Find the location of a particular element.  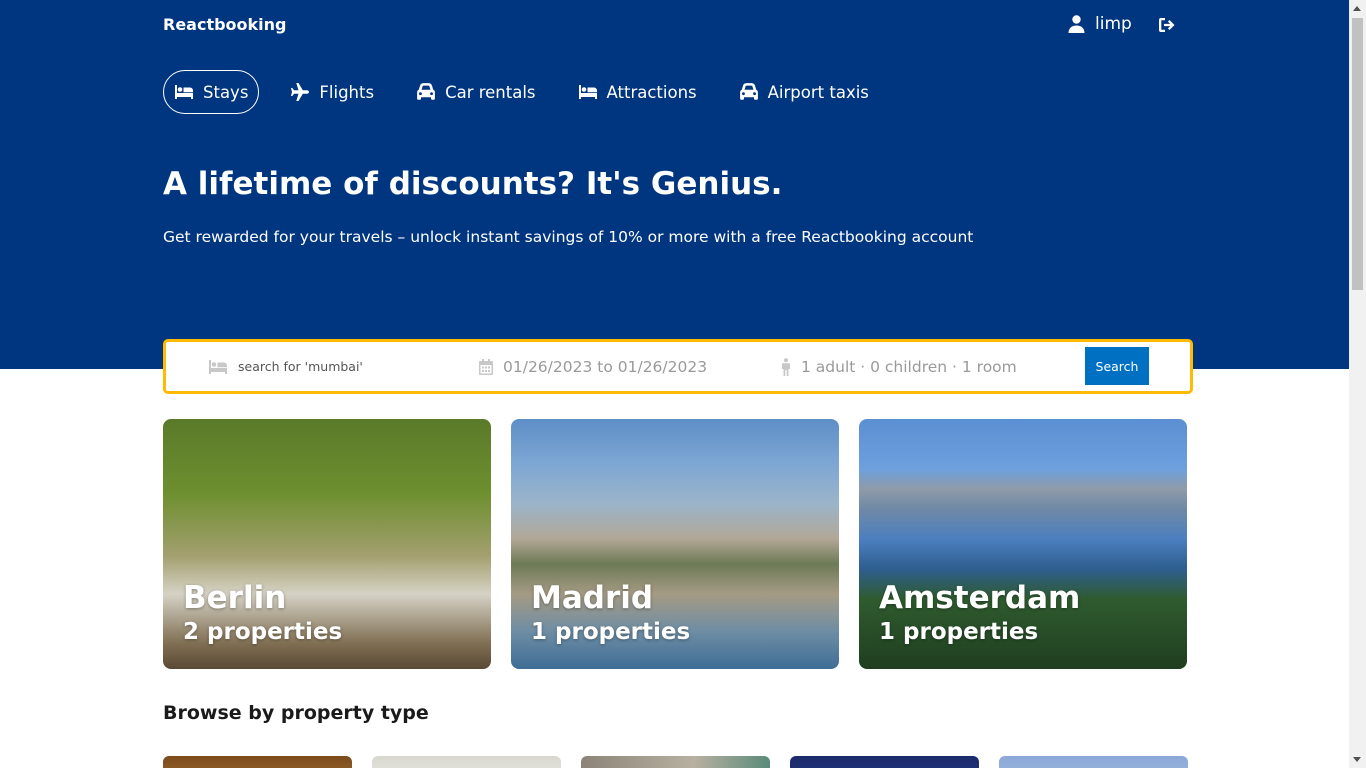

city-card-madrid: Madrid 1 properties is located at coordinates (675, 544).